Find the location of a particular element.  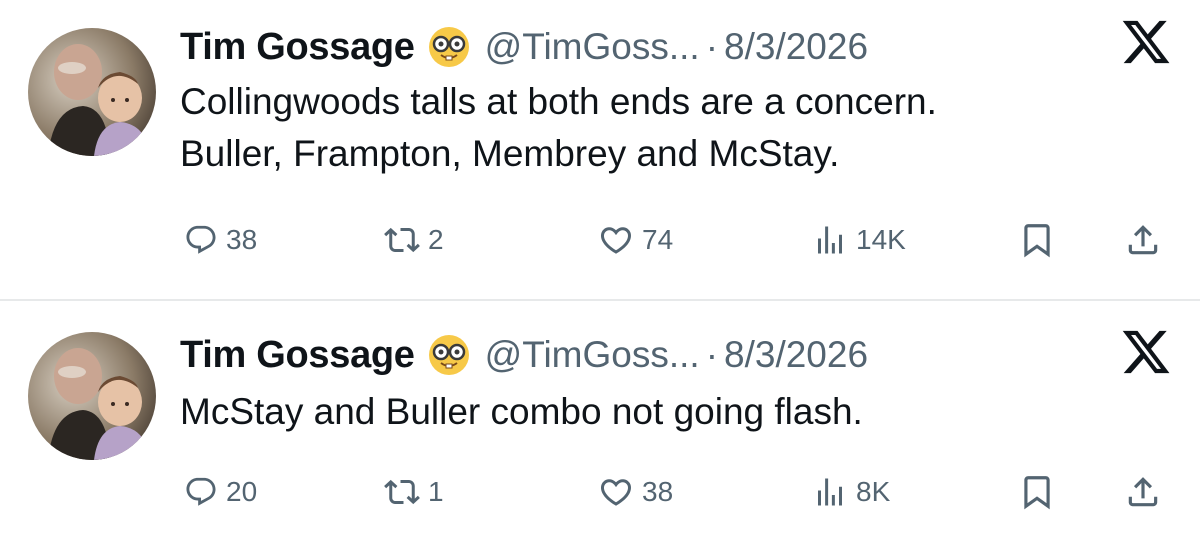

retweet-button: 1 is located at coordinates (414, 492).